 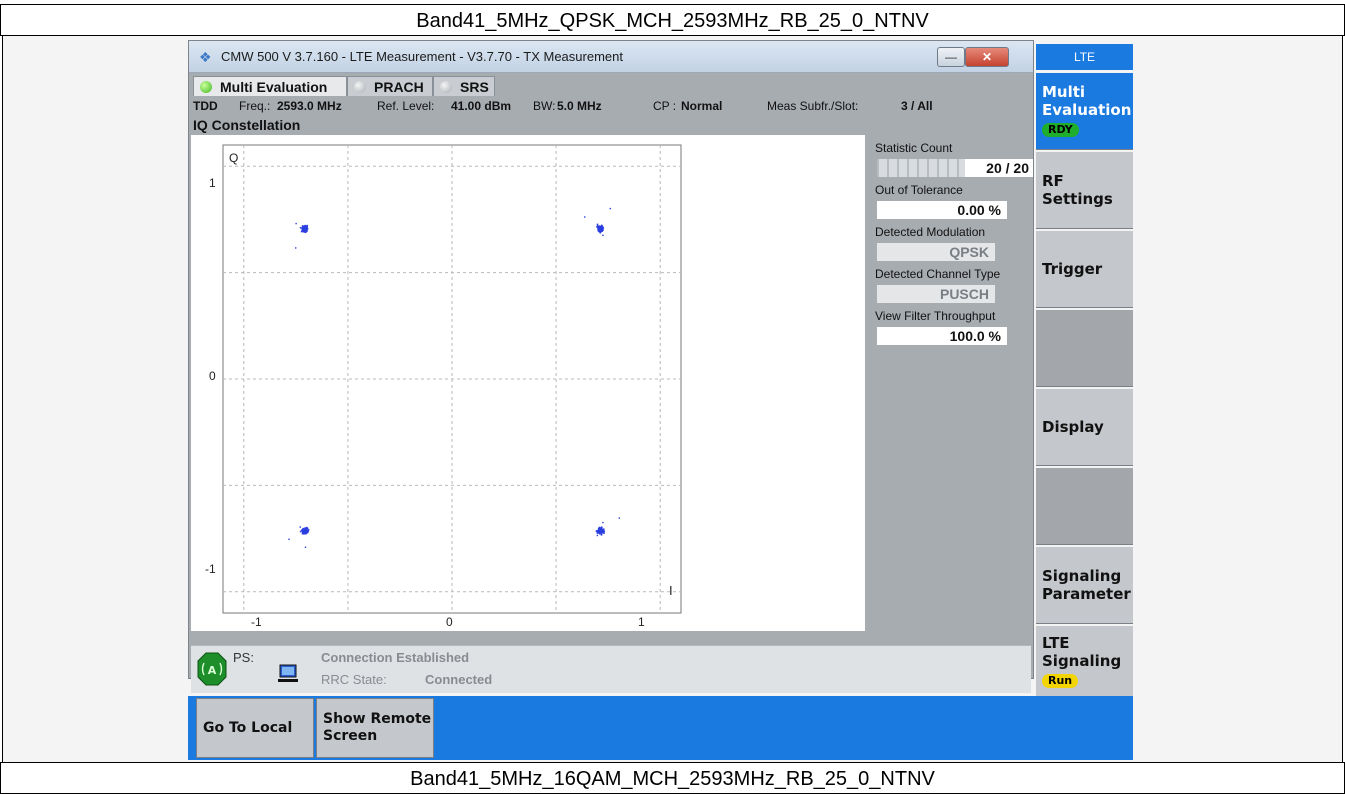 What do you see at coordinates (212, 670) in the screenshot?
I see `svg-text: A` at bounding box center [212, 670].